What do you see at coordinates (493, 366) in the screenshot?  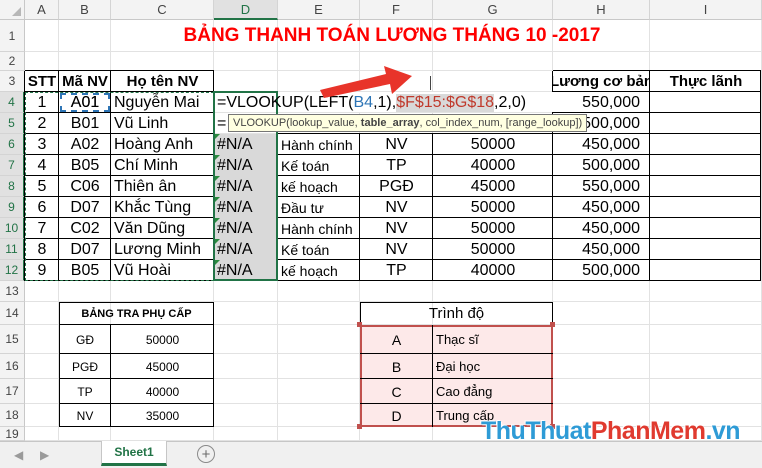 I see `level-value: Đại học` at bounding box center [493, 366].